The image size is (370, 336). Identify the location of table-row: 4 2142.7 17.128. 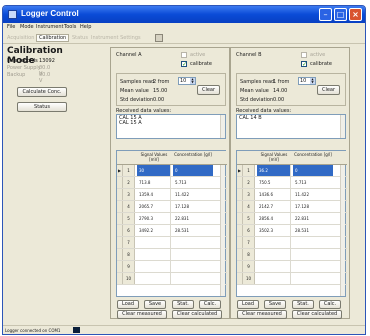
(292, 207).